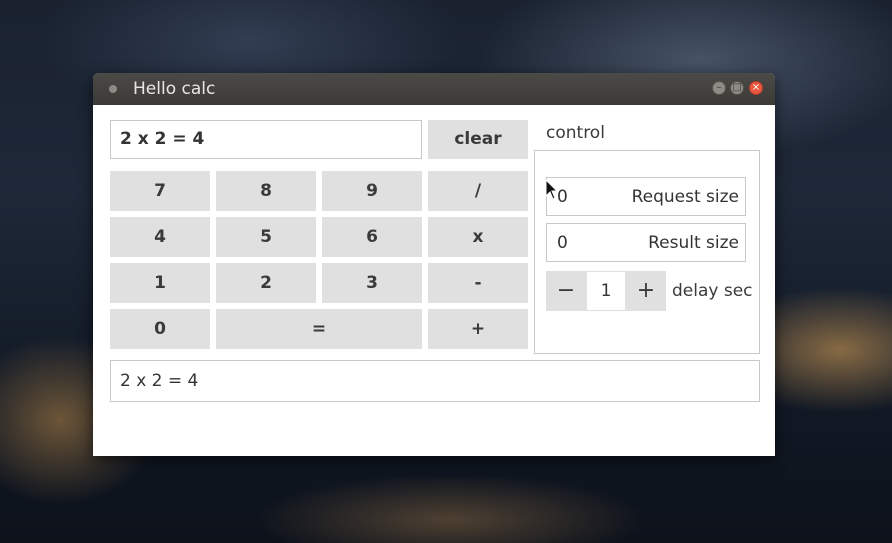 The width and height of the screenshot is (892, 543). Describe the element at coordinates (712, 291) in the screenshot. I see `delay-label: delay sec` at that location.